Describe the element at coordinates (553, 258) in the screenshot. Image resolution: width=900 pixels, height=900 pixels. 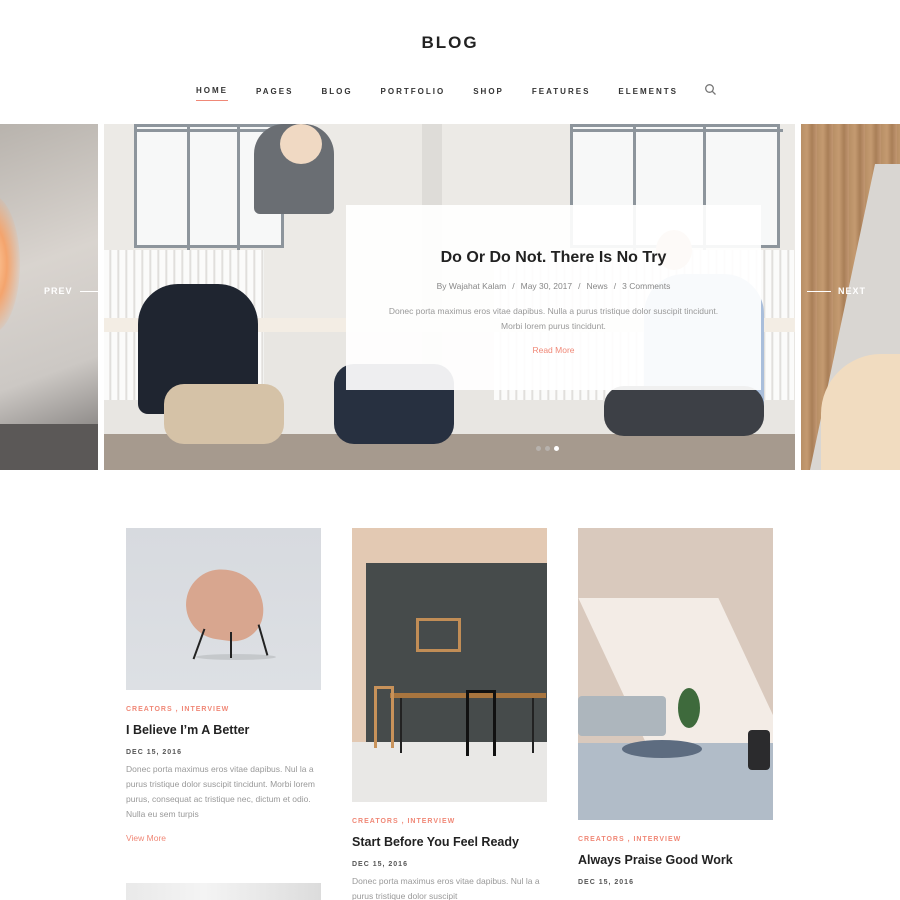
I see `slide-title: Do Or Do Not. There Is No Try` at that location.